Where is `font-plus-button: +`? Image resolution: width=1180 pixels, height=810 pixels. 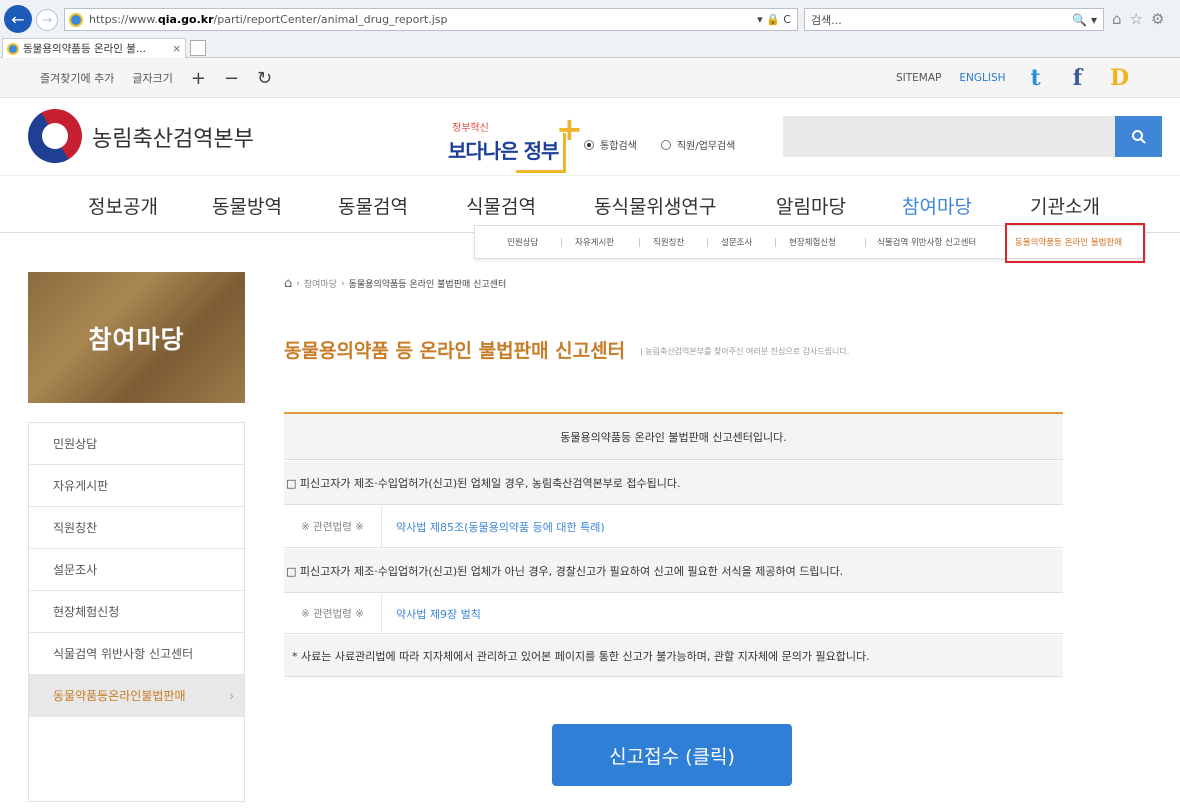
font-plus-button: + is located at coordinates (198, 78).